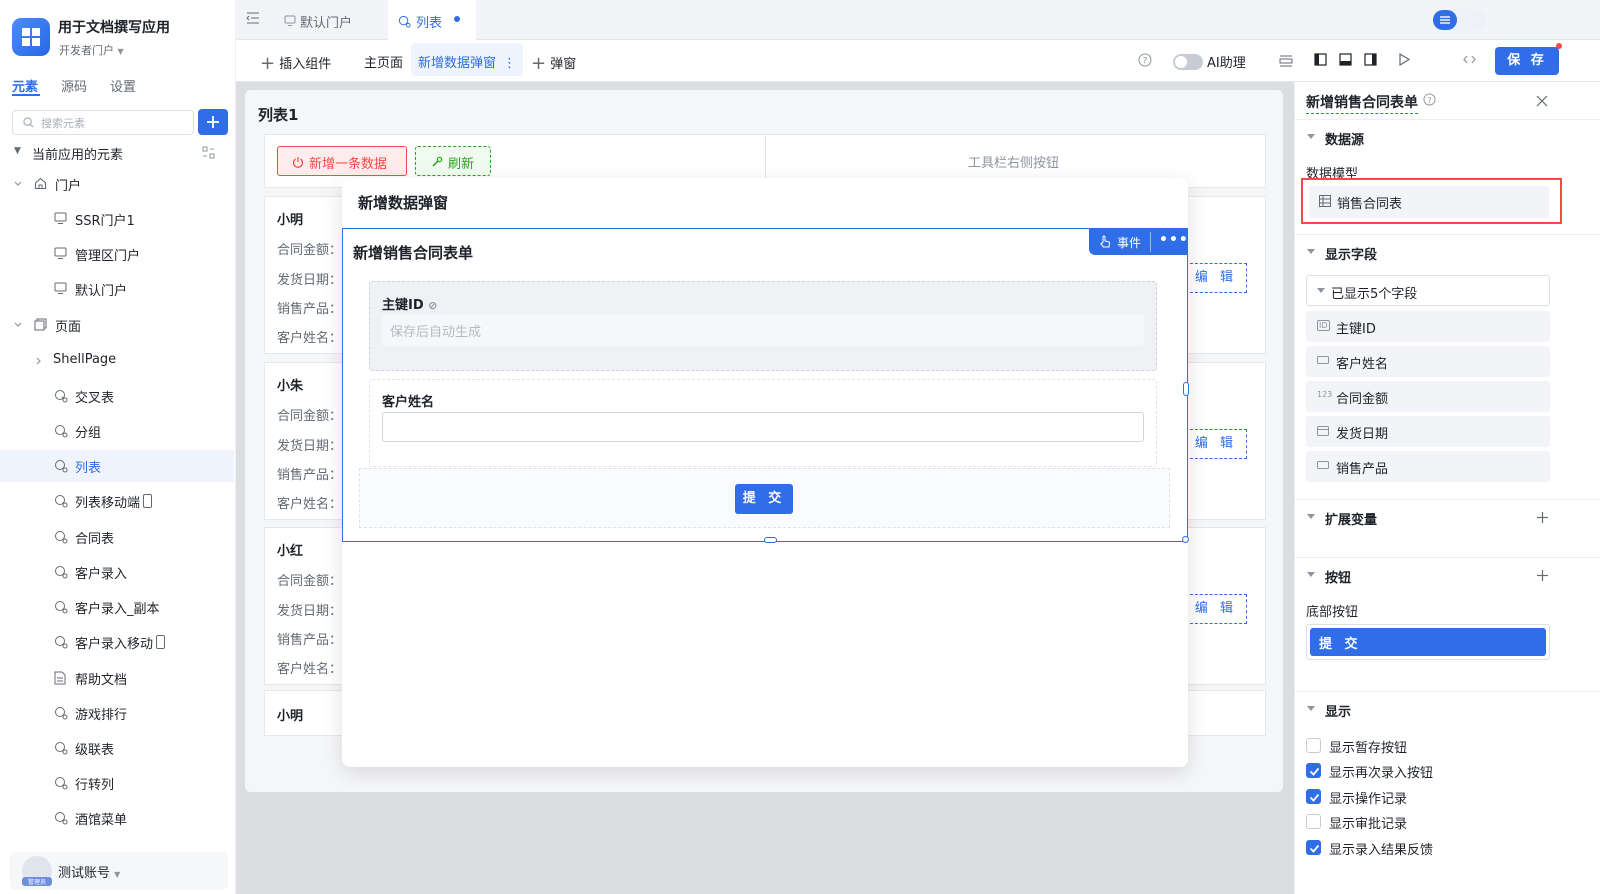 Image resolution: width=1600 pixels, height=894 pixels. I want to click on data-model-value: 销售合同表, so click(1370, 204).